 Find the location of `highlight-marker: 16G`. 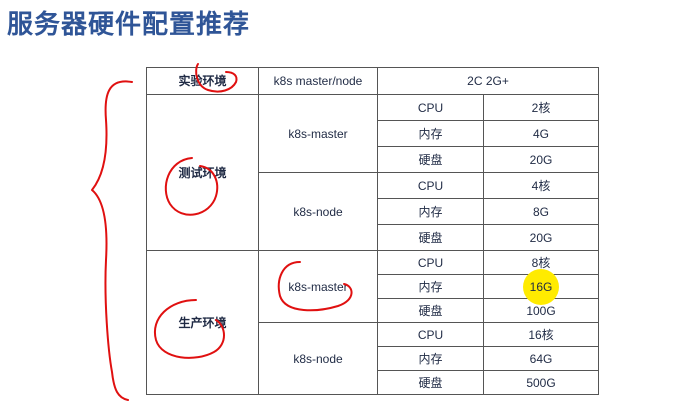

highlight-marker: 16G is located at coordinates (541, 286).